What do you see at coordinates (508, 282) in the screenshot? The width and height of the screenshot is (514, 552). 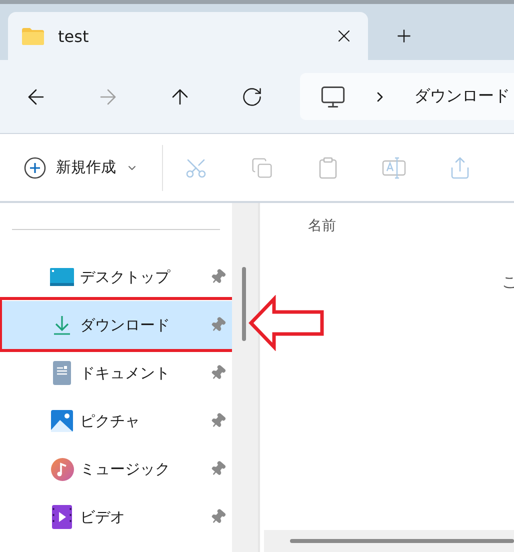 I see `empty-message: こ` at bounding box center [508, 282].